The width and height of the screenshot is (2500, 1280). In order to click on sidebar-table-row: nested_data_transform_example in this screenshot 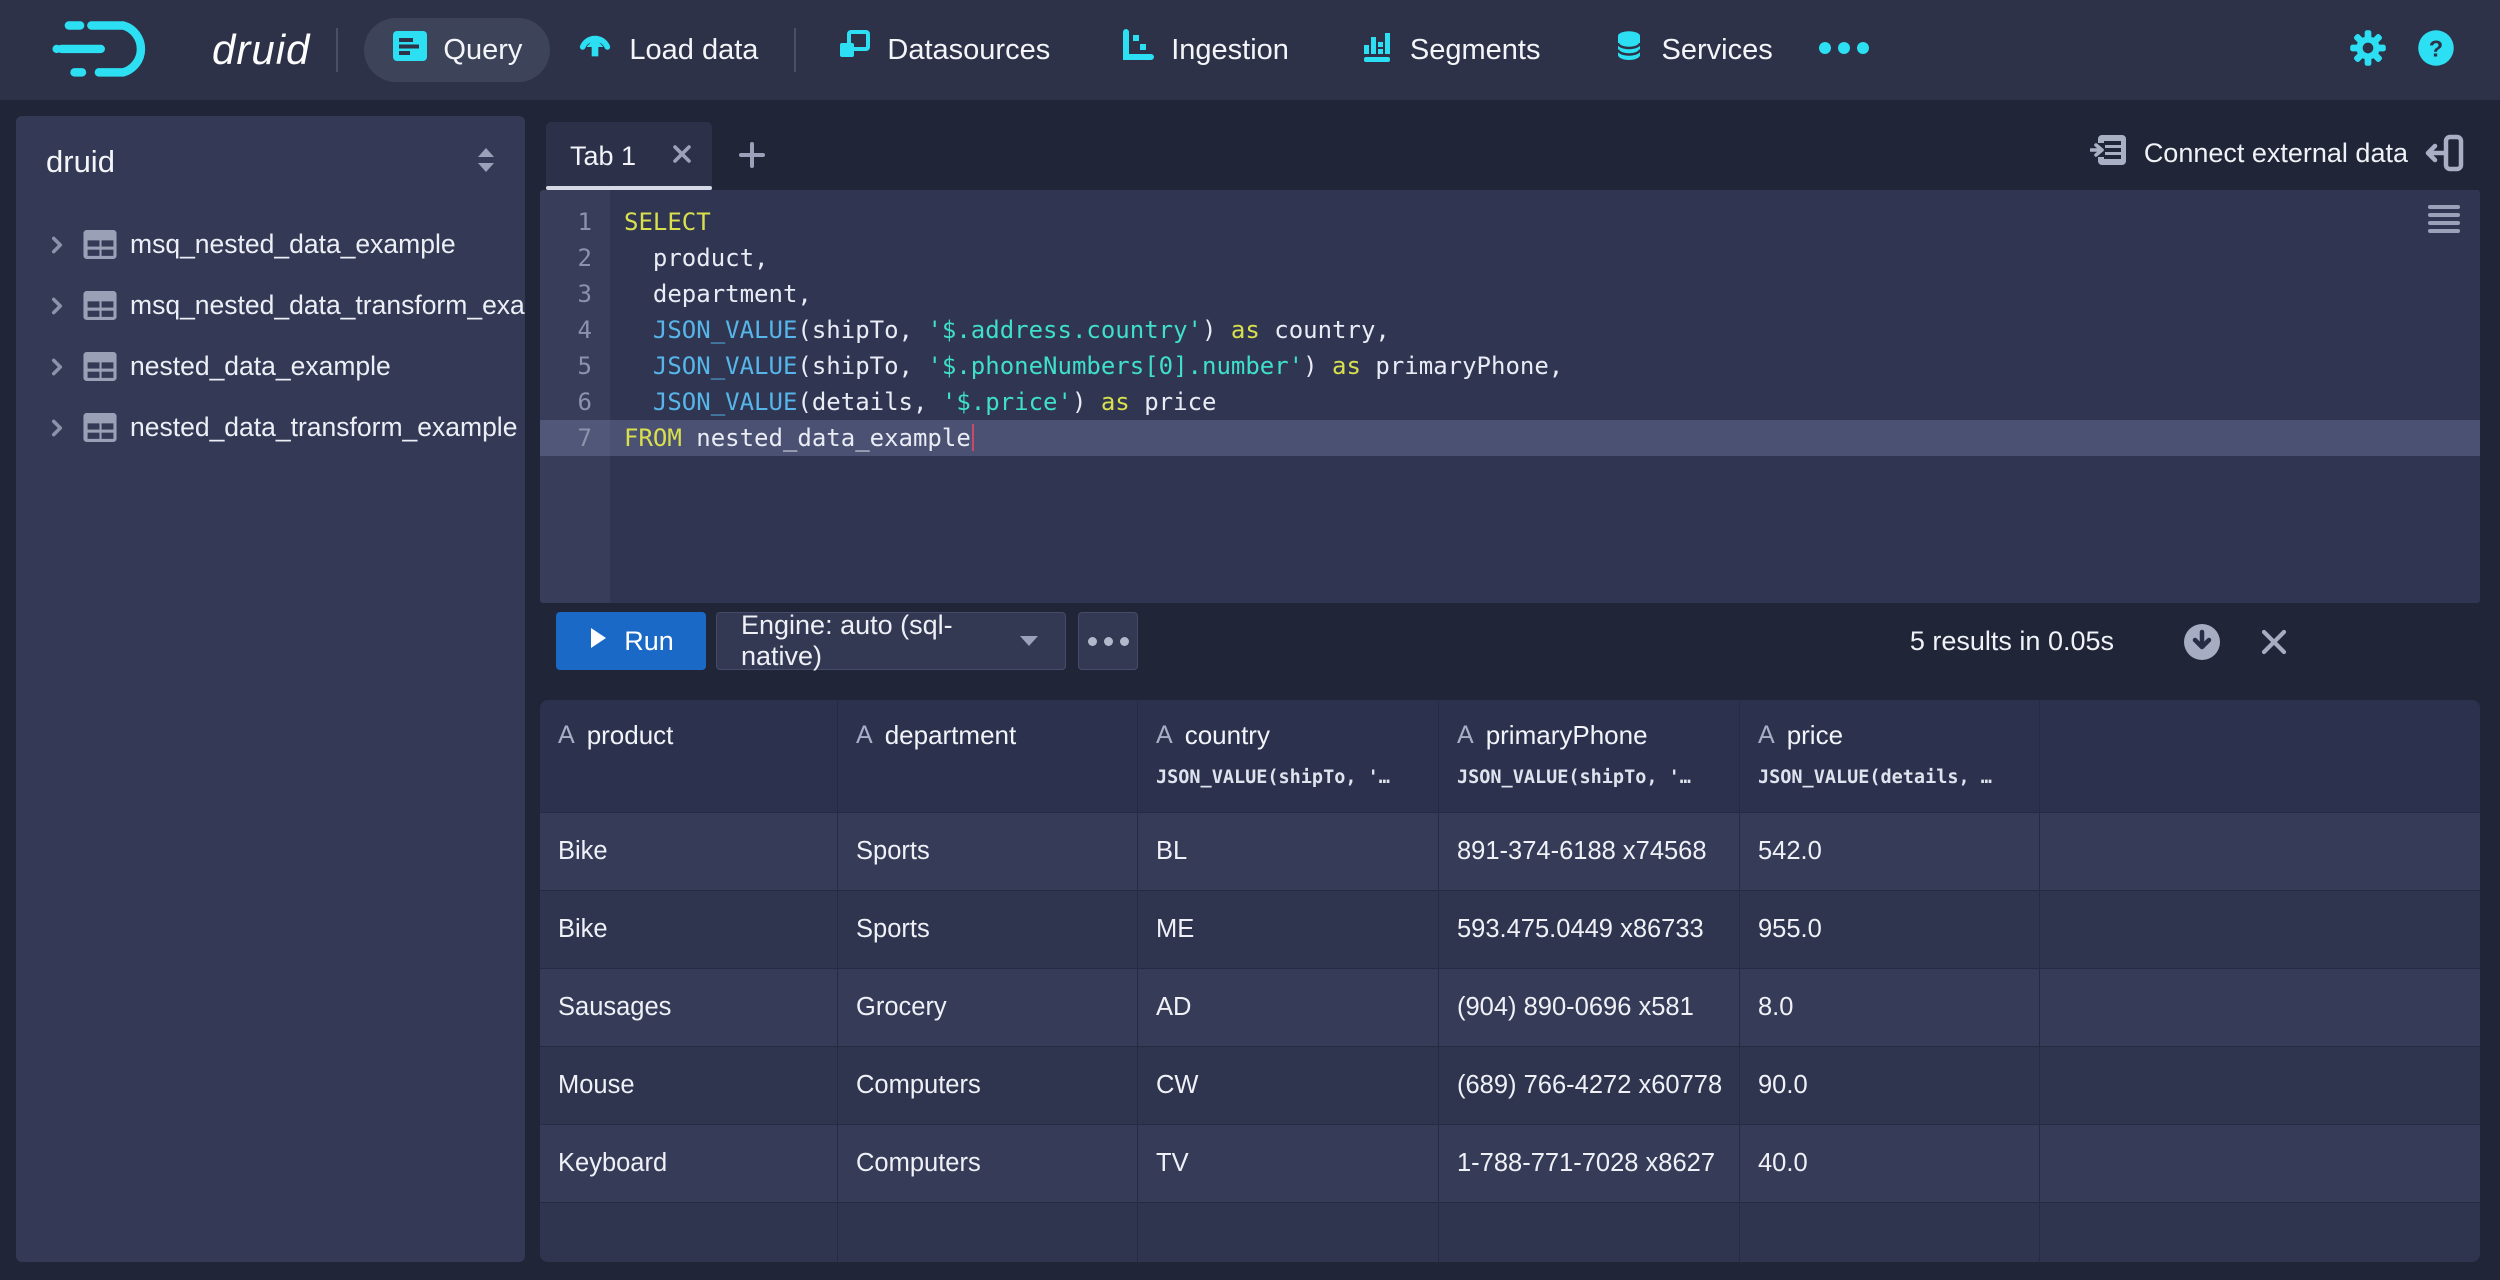, I will do `click(270, 427)`.